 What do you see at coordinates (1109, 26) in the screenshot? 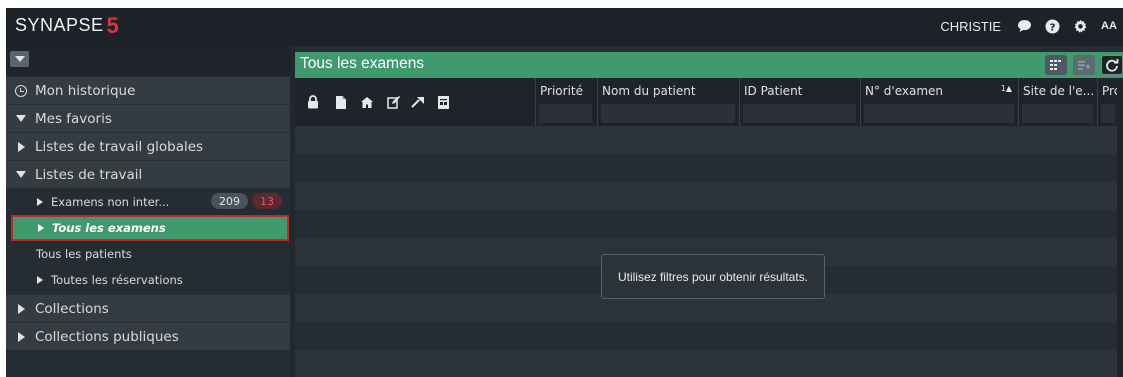
I see `font-size-icon: AA` at bounding box center [1109, 26].